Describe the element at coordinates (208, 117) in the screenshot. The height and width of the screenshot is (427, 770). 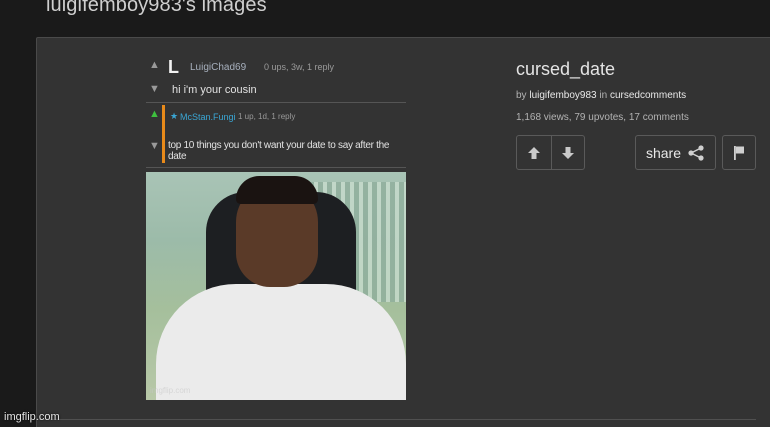
I see `reply-username: McStan.Fungi` at that location.